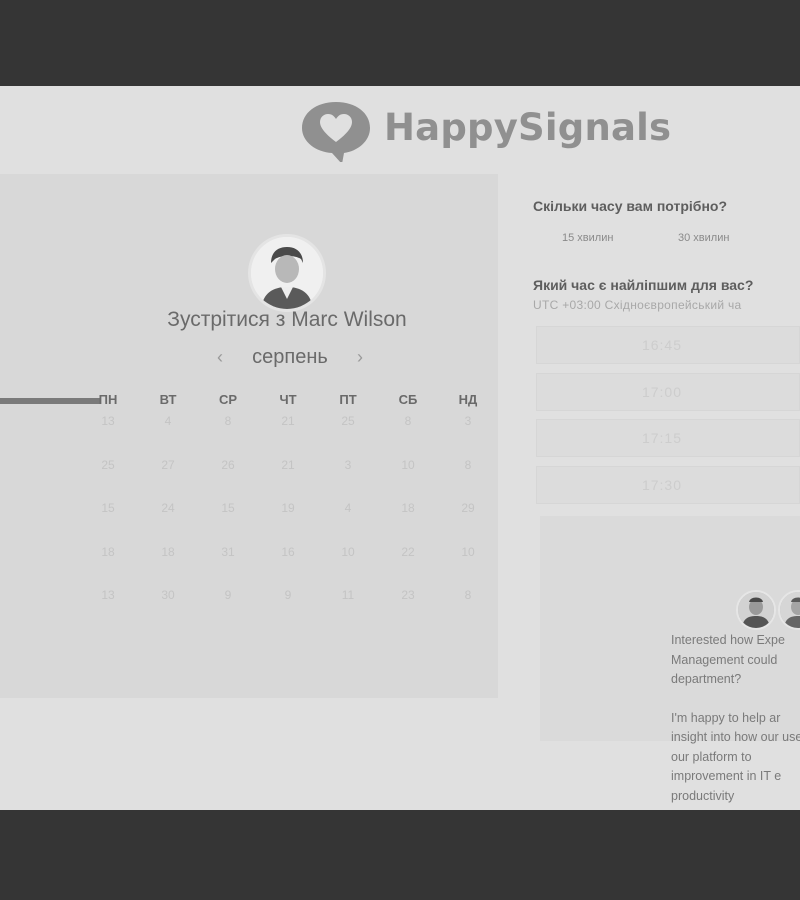  What do you see at coordinates (336, 132) in the screenshot?
I see `heart-speech-bubble-icon` at bounding box center [336, 132].